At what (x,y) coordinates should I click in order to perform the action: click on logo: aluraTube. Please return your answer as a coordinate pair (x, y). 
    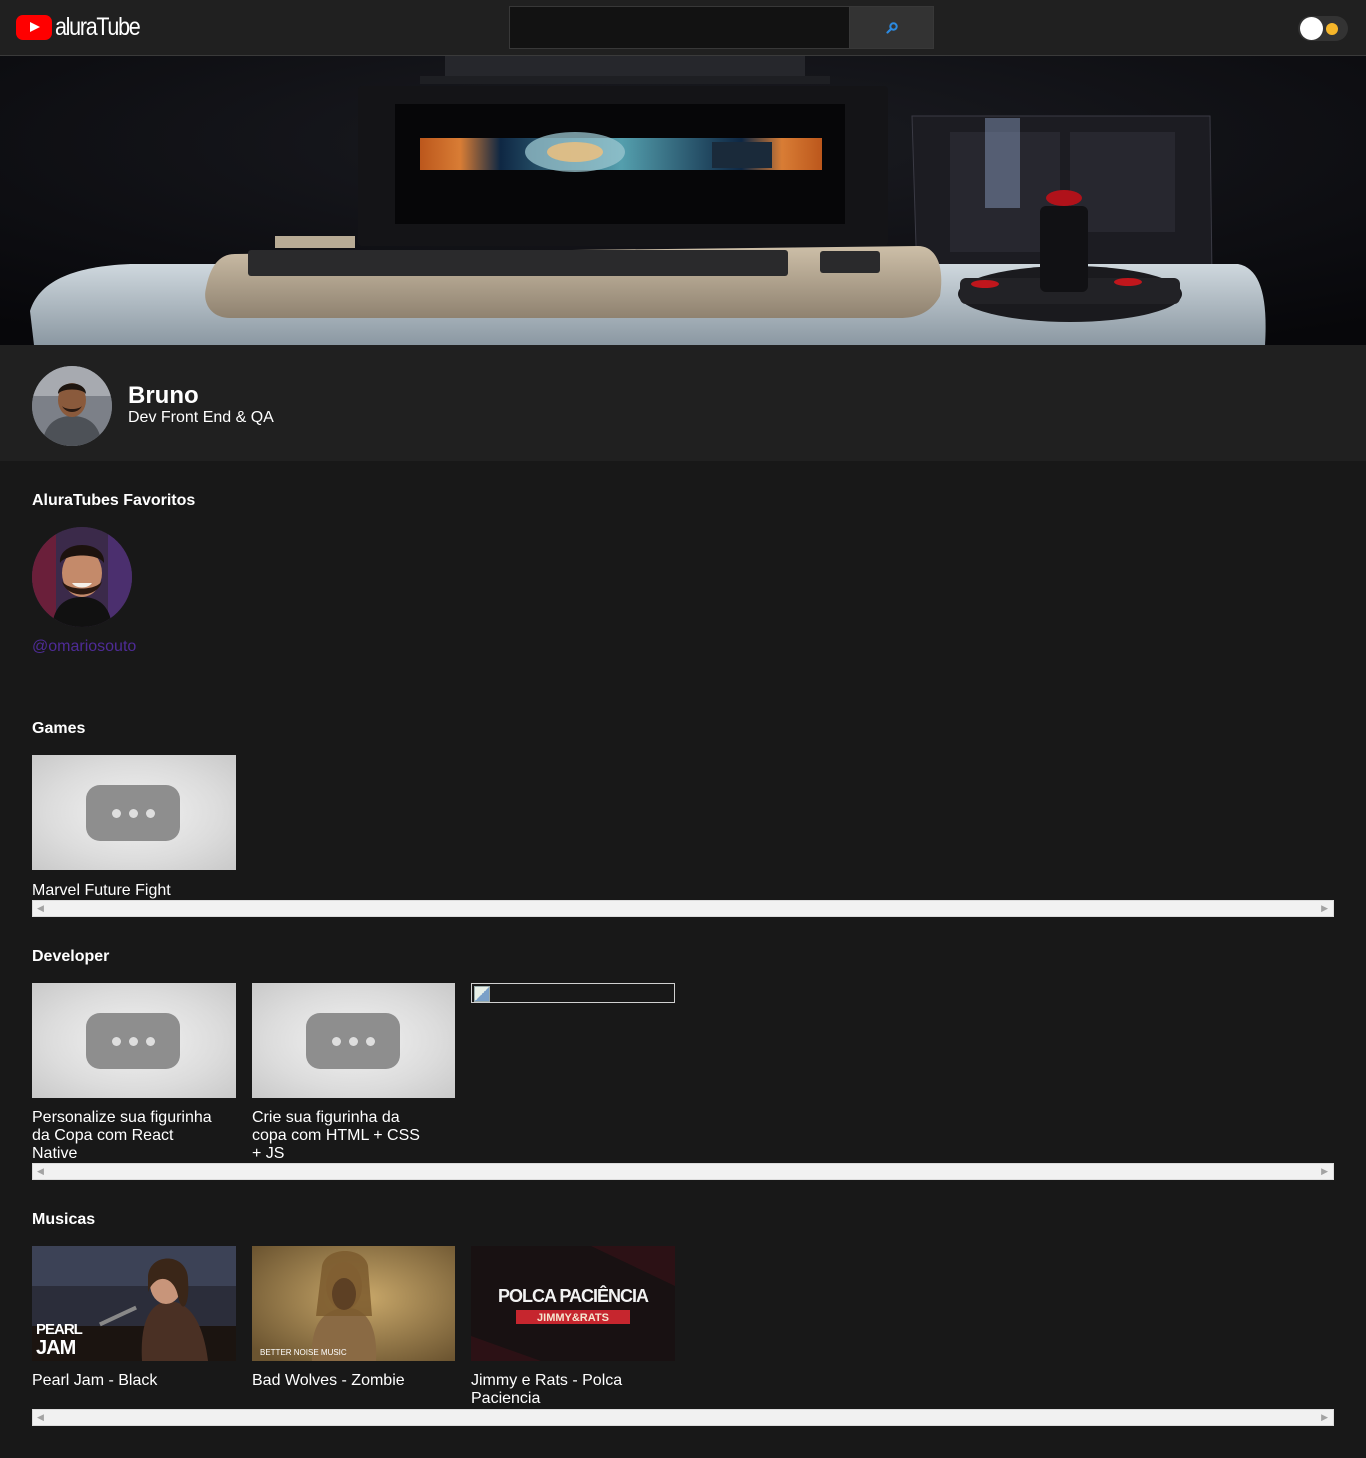
    Looking at the image, I should click on (84, 27).